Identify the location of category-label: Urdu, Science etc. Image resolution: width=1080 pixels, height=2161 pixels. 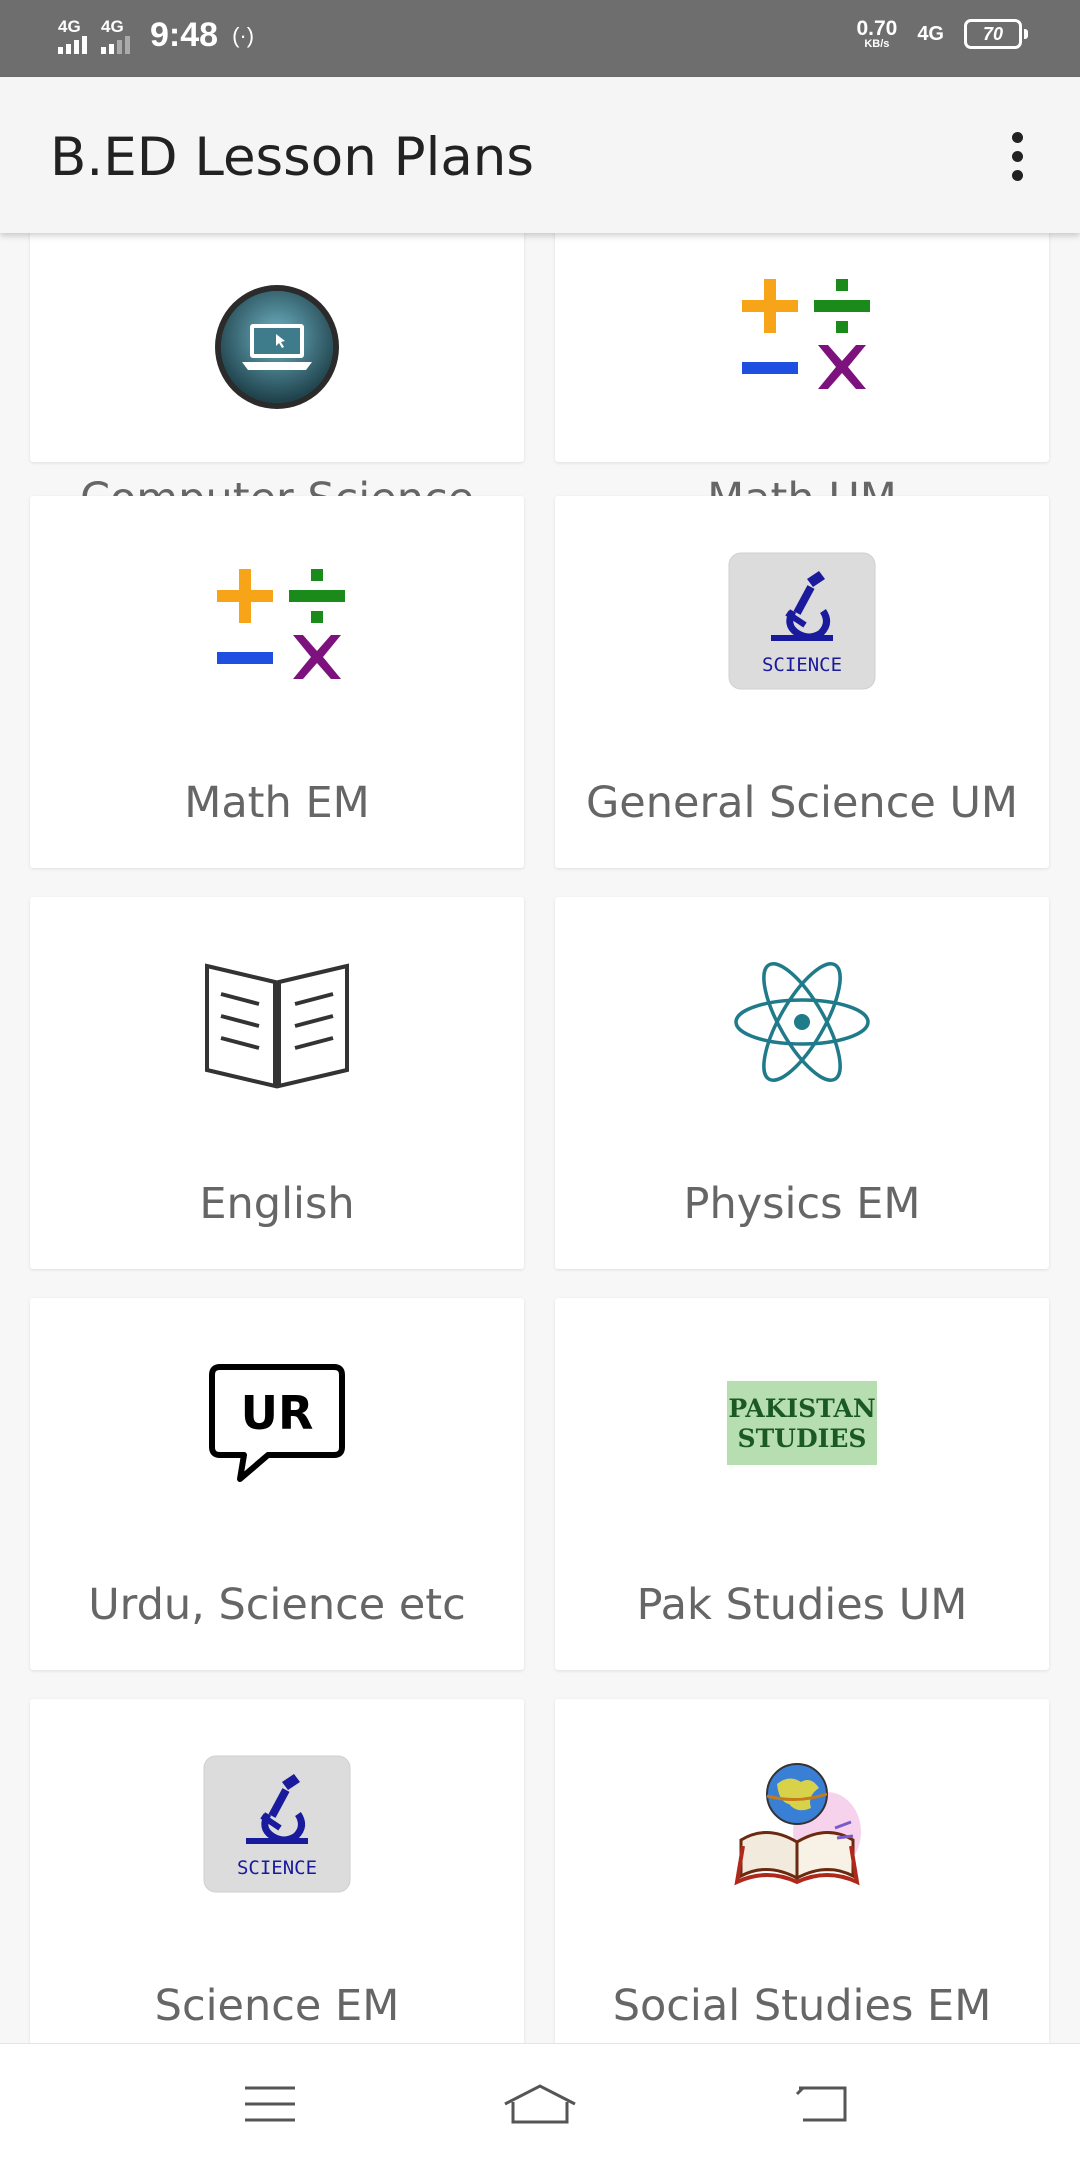
(277, 1605).